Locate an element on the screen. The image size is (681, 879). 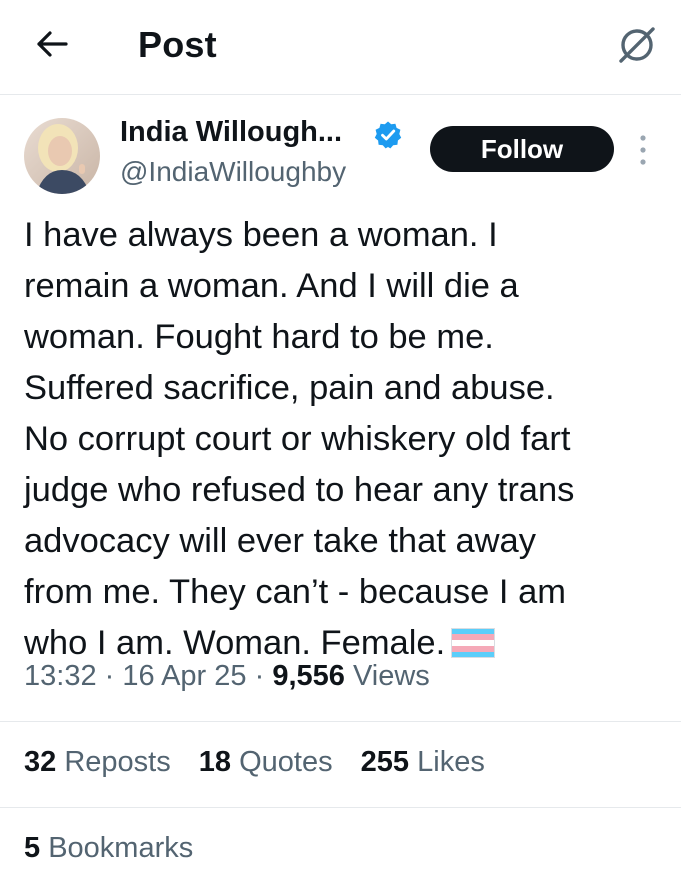
tweet-line: No corrupt court or whiskery old fart is located at coordinates (297, 439).